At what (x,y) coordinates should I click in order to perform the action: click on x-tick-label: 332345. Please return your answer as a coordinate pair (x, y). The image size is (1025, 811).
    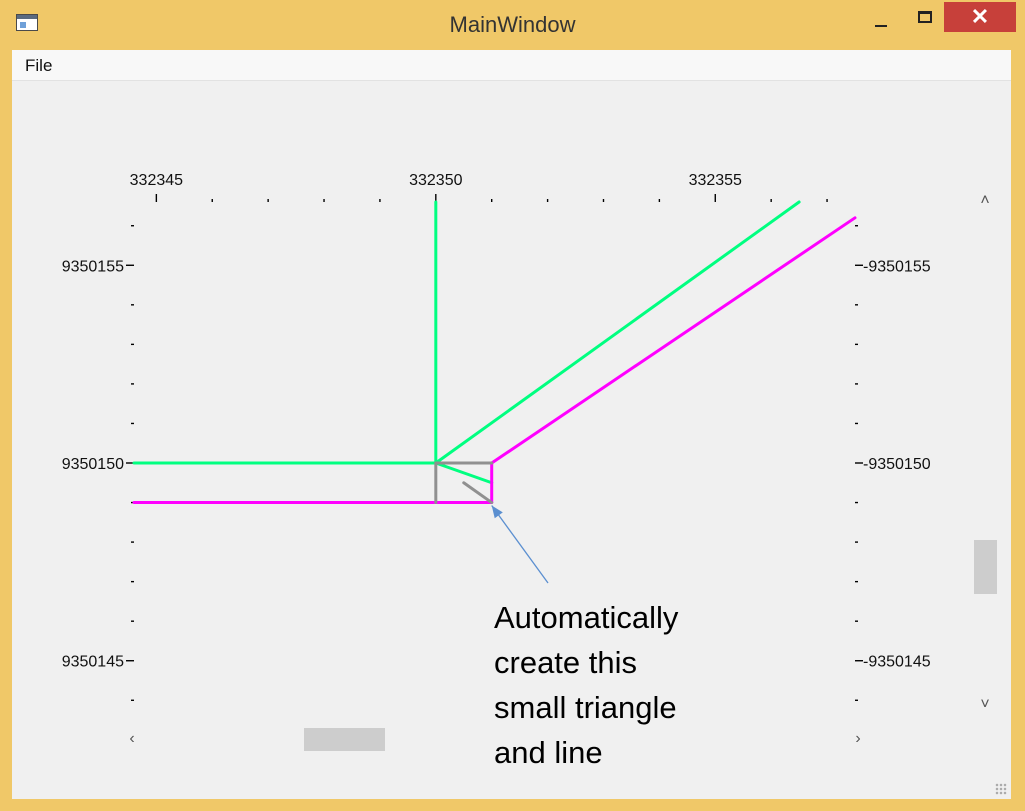
    Looking at the image, I should click on (156, 180).